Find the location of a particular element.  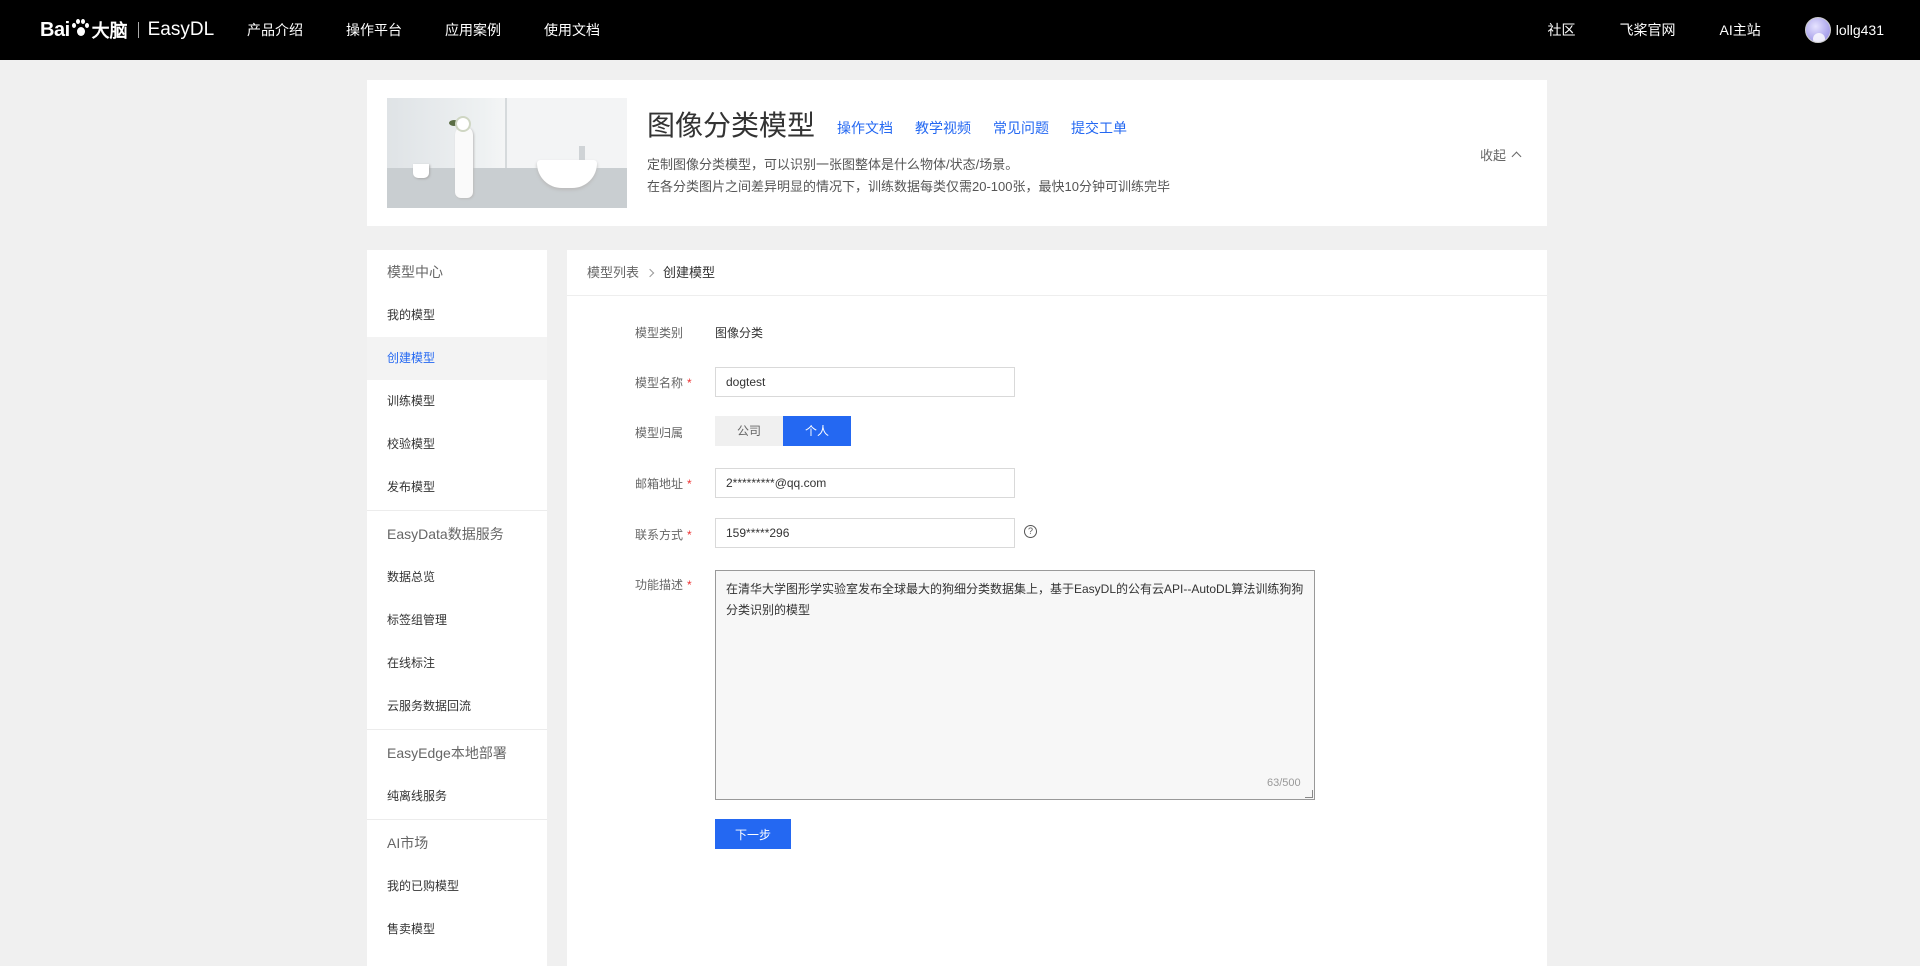

header-links: 操作文档 教学视频 常见问题 提交工单 is located at coordinates (993, 128).